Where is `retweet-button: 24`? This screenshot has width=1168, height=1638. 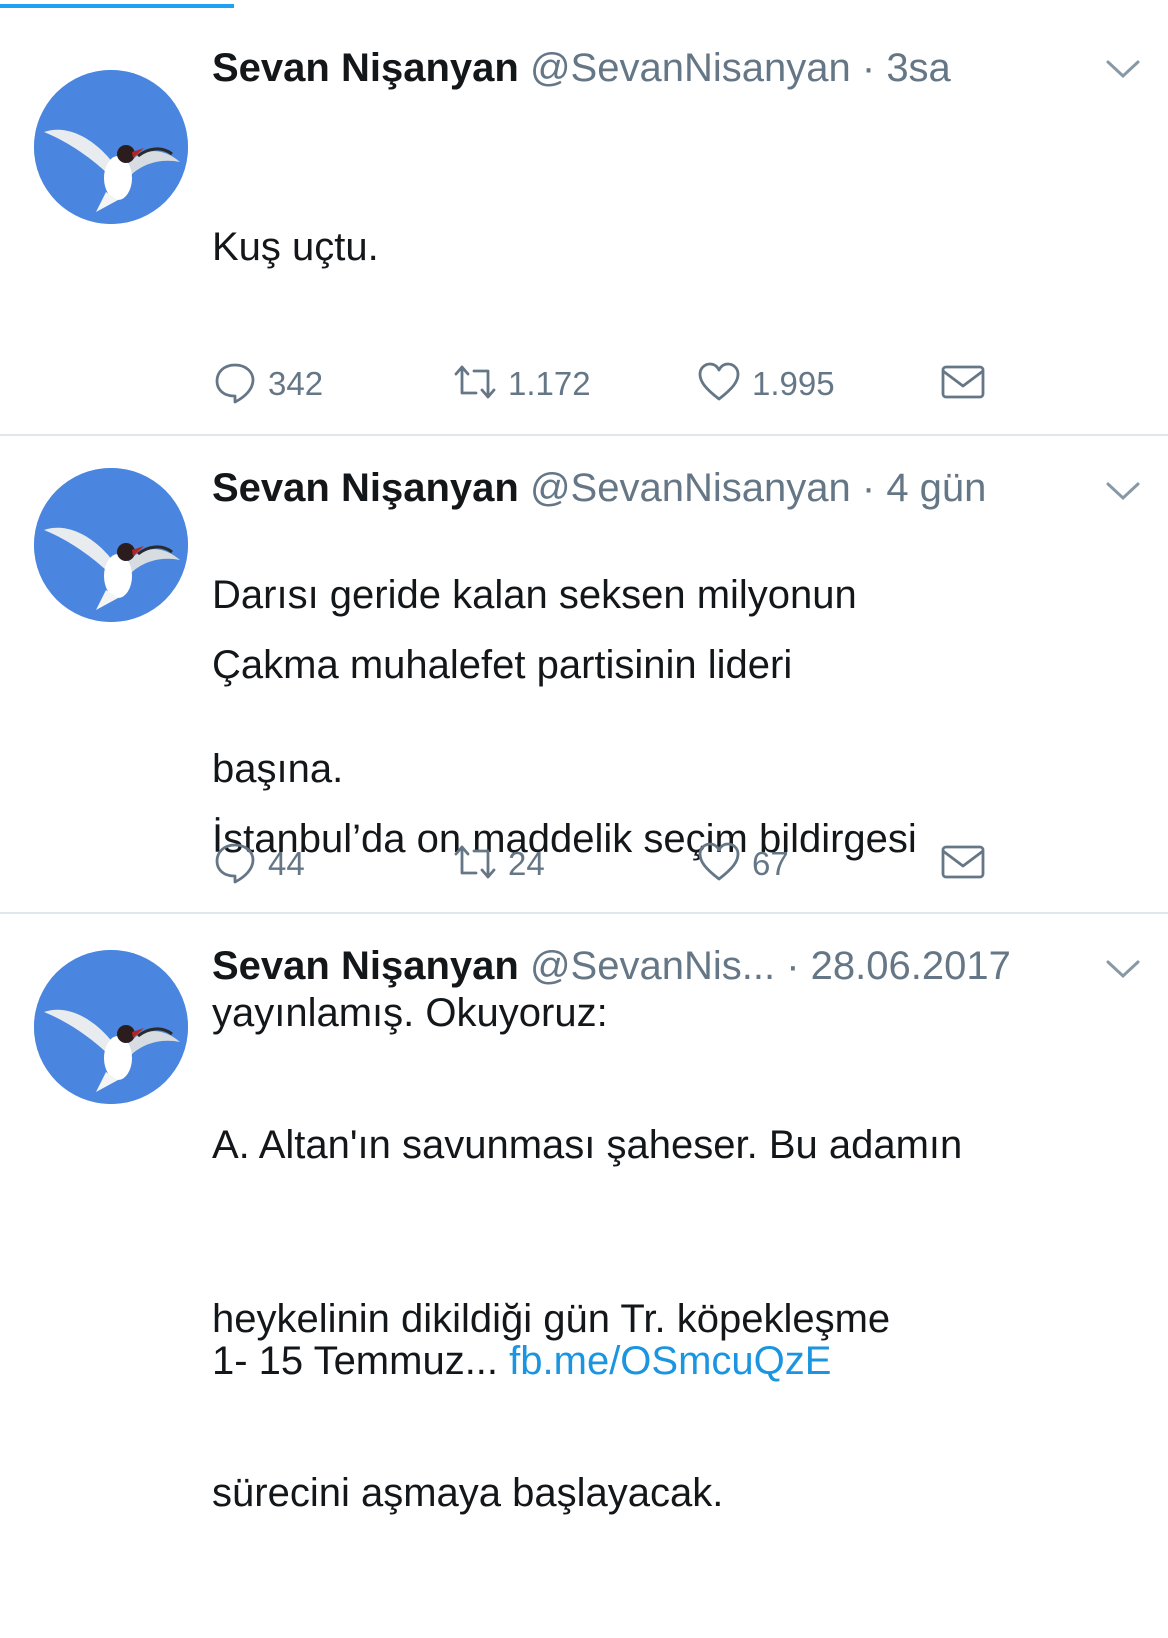 retweet-button: 24 is located at coordinates (498, 864).